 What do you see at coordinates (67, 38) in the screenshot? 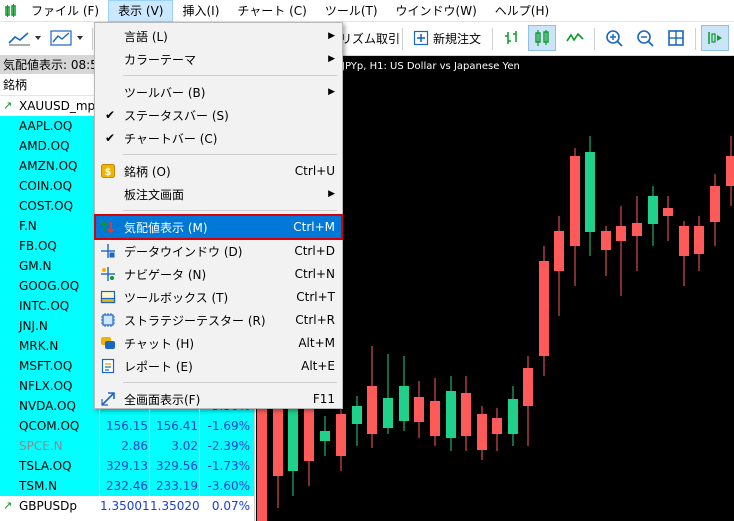
I see `chart-type-dropdown-button` at bounding box center [67, 38].